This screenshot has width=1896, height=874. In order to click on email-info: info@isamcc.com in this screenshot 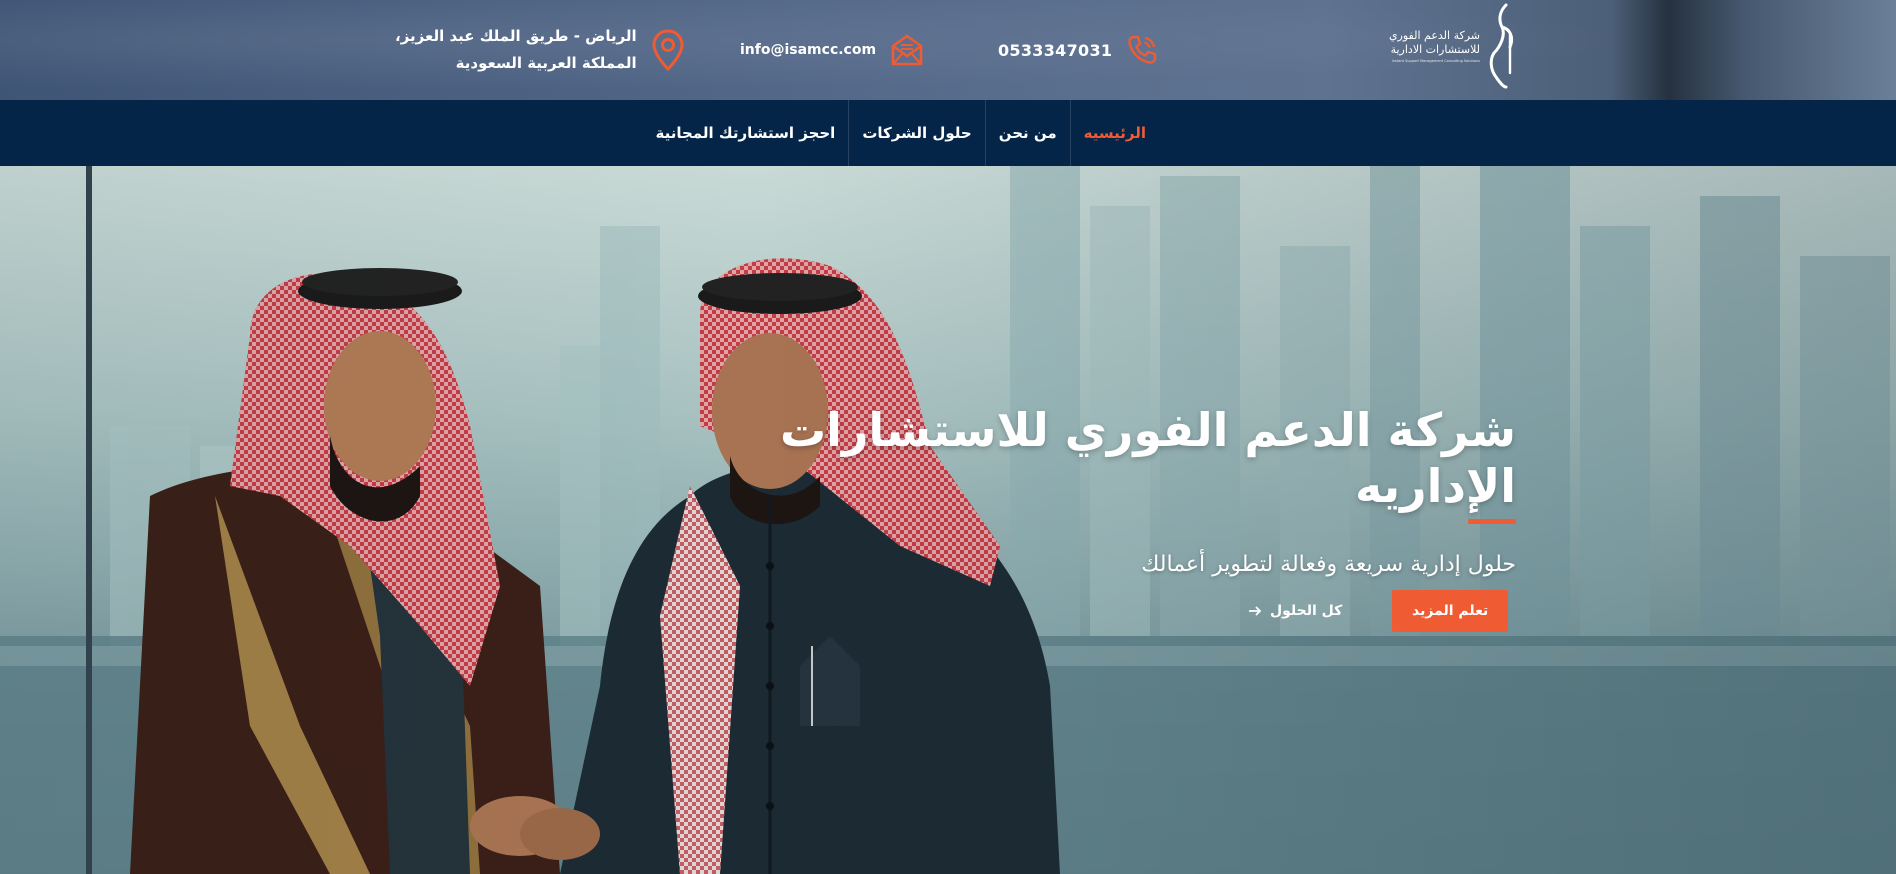, I will do `click(832, 50)`.